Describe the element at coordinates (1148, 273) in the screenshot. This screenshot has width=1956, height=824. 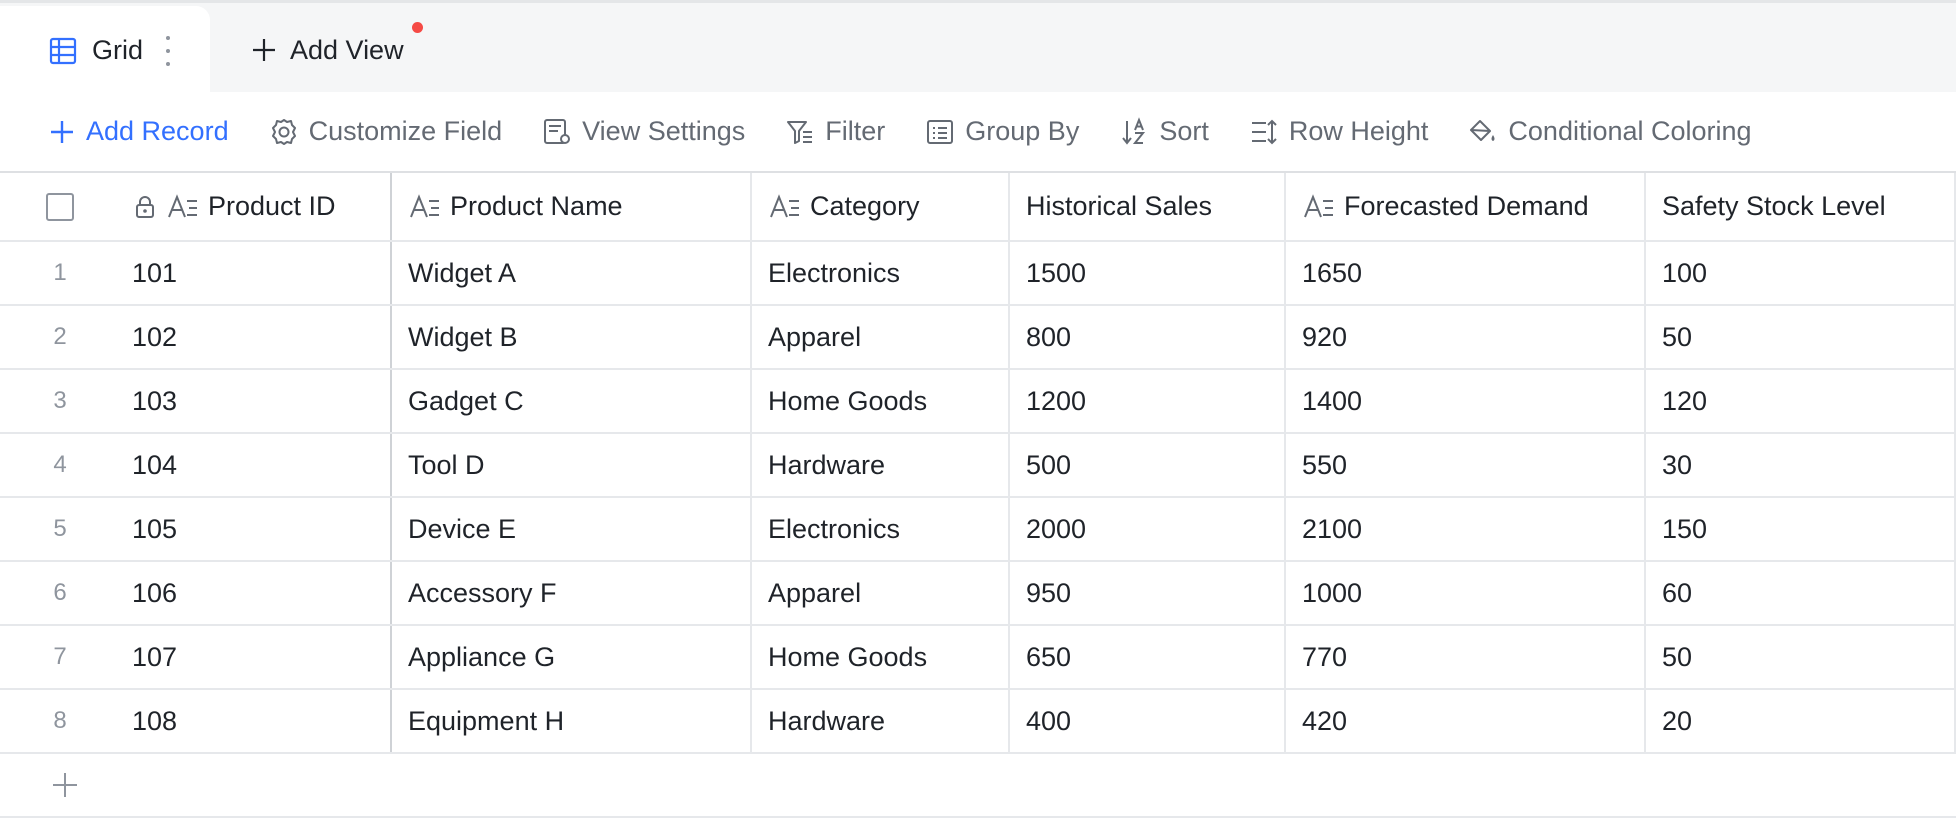
I see `cell-historical-sales: 1500` at that location.